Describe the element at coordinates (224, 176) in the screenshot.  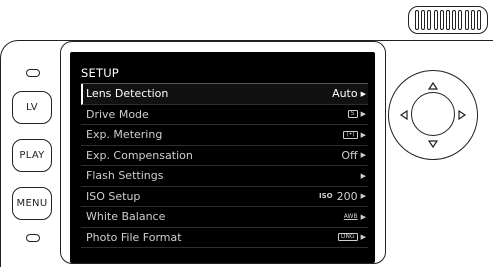
I see `menu-item: Flash Settings ▶` at that location.